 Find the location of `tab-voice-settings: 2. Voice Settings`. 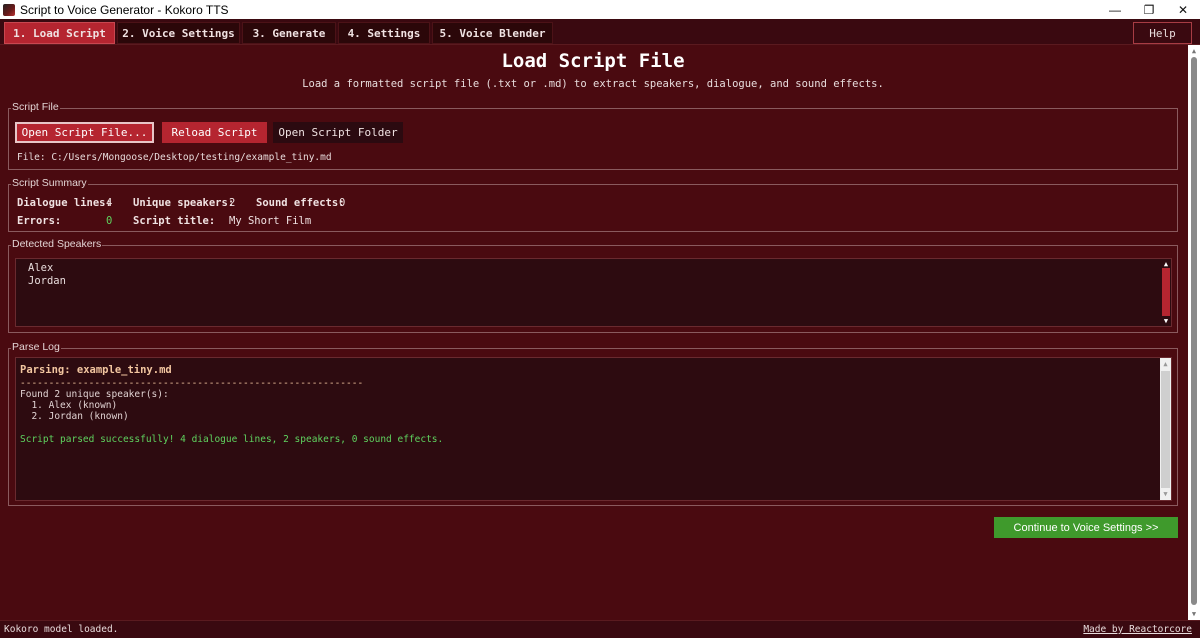

tab-voice-settings: 2. Voice Settings is located at coordinates (178, 33).